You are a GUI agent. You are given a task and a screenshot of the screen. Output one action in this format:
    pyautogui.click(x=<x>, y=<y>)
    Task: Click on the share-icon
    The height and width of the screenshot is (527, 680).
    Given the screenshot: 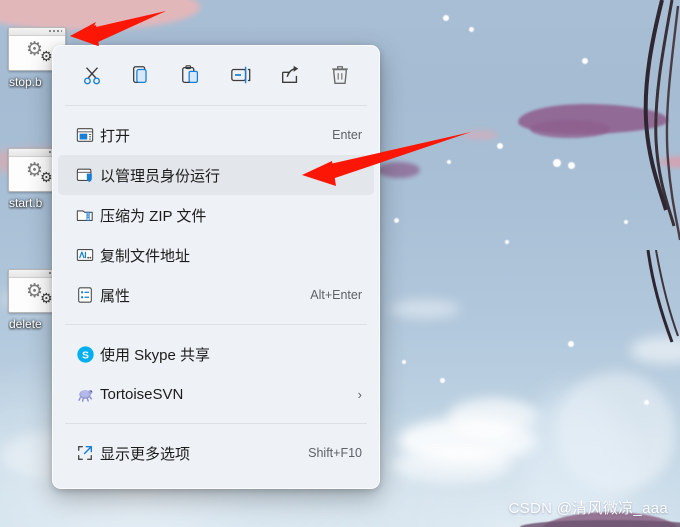 What is the action you would take?
    pyautogui.click(x=290, y=74)
    